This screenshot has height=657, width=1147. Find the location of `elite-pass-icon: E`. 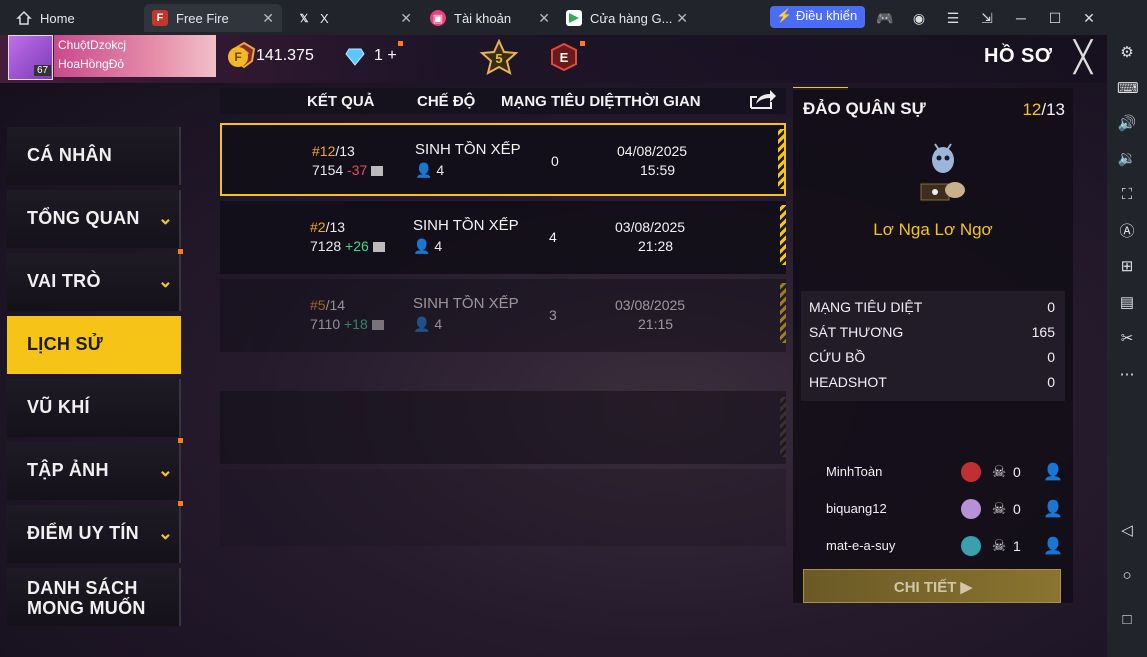

elite-pass-icon: E is located at coordinates (564, 57).